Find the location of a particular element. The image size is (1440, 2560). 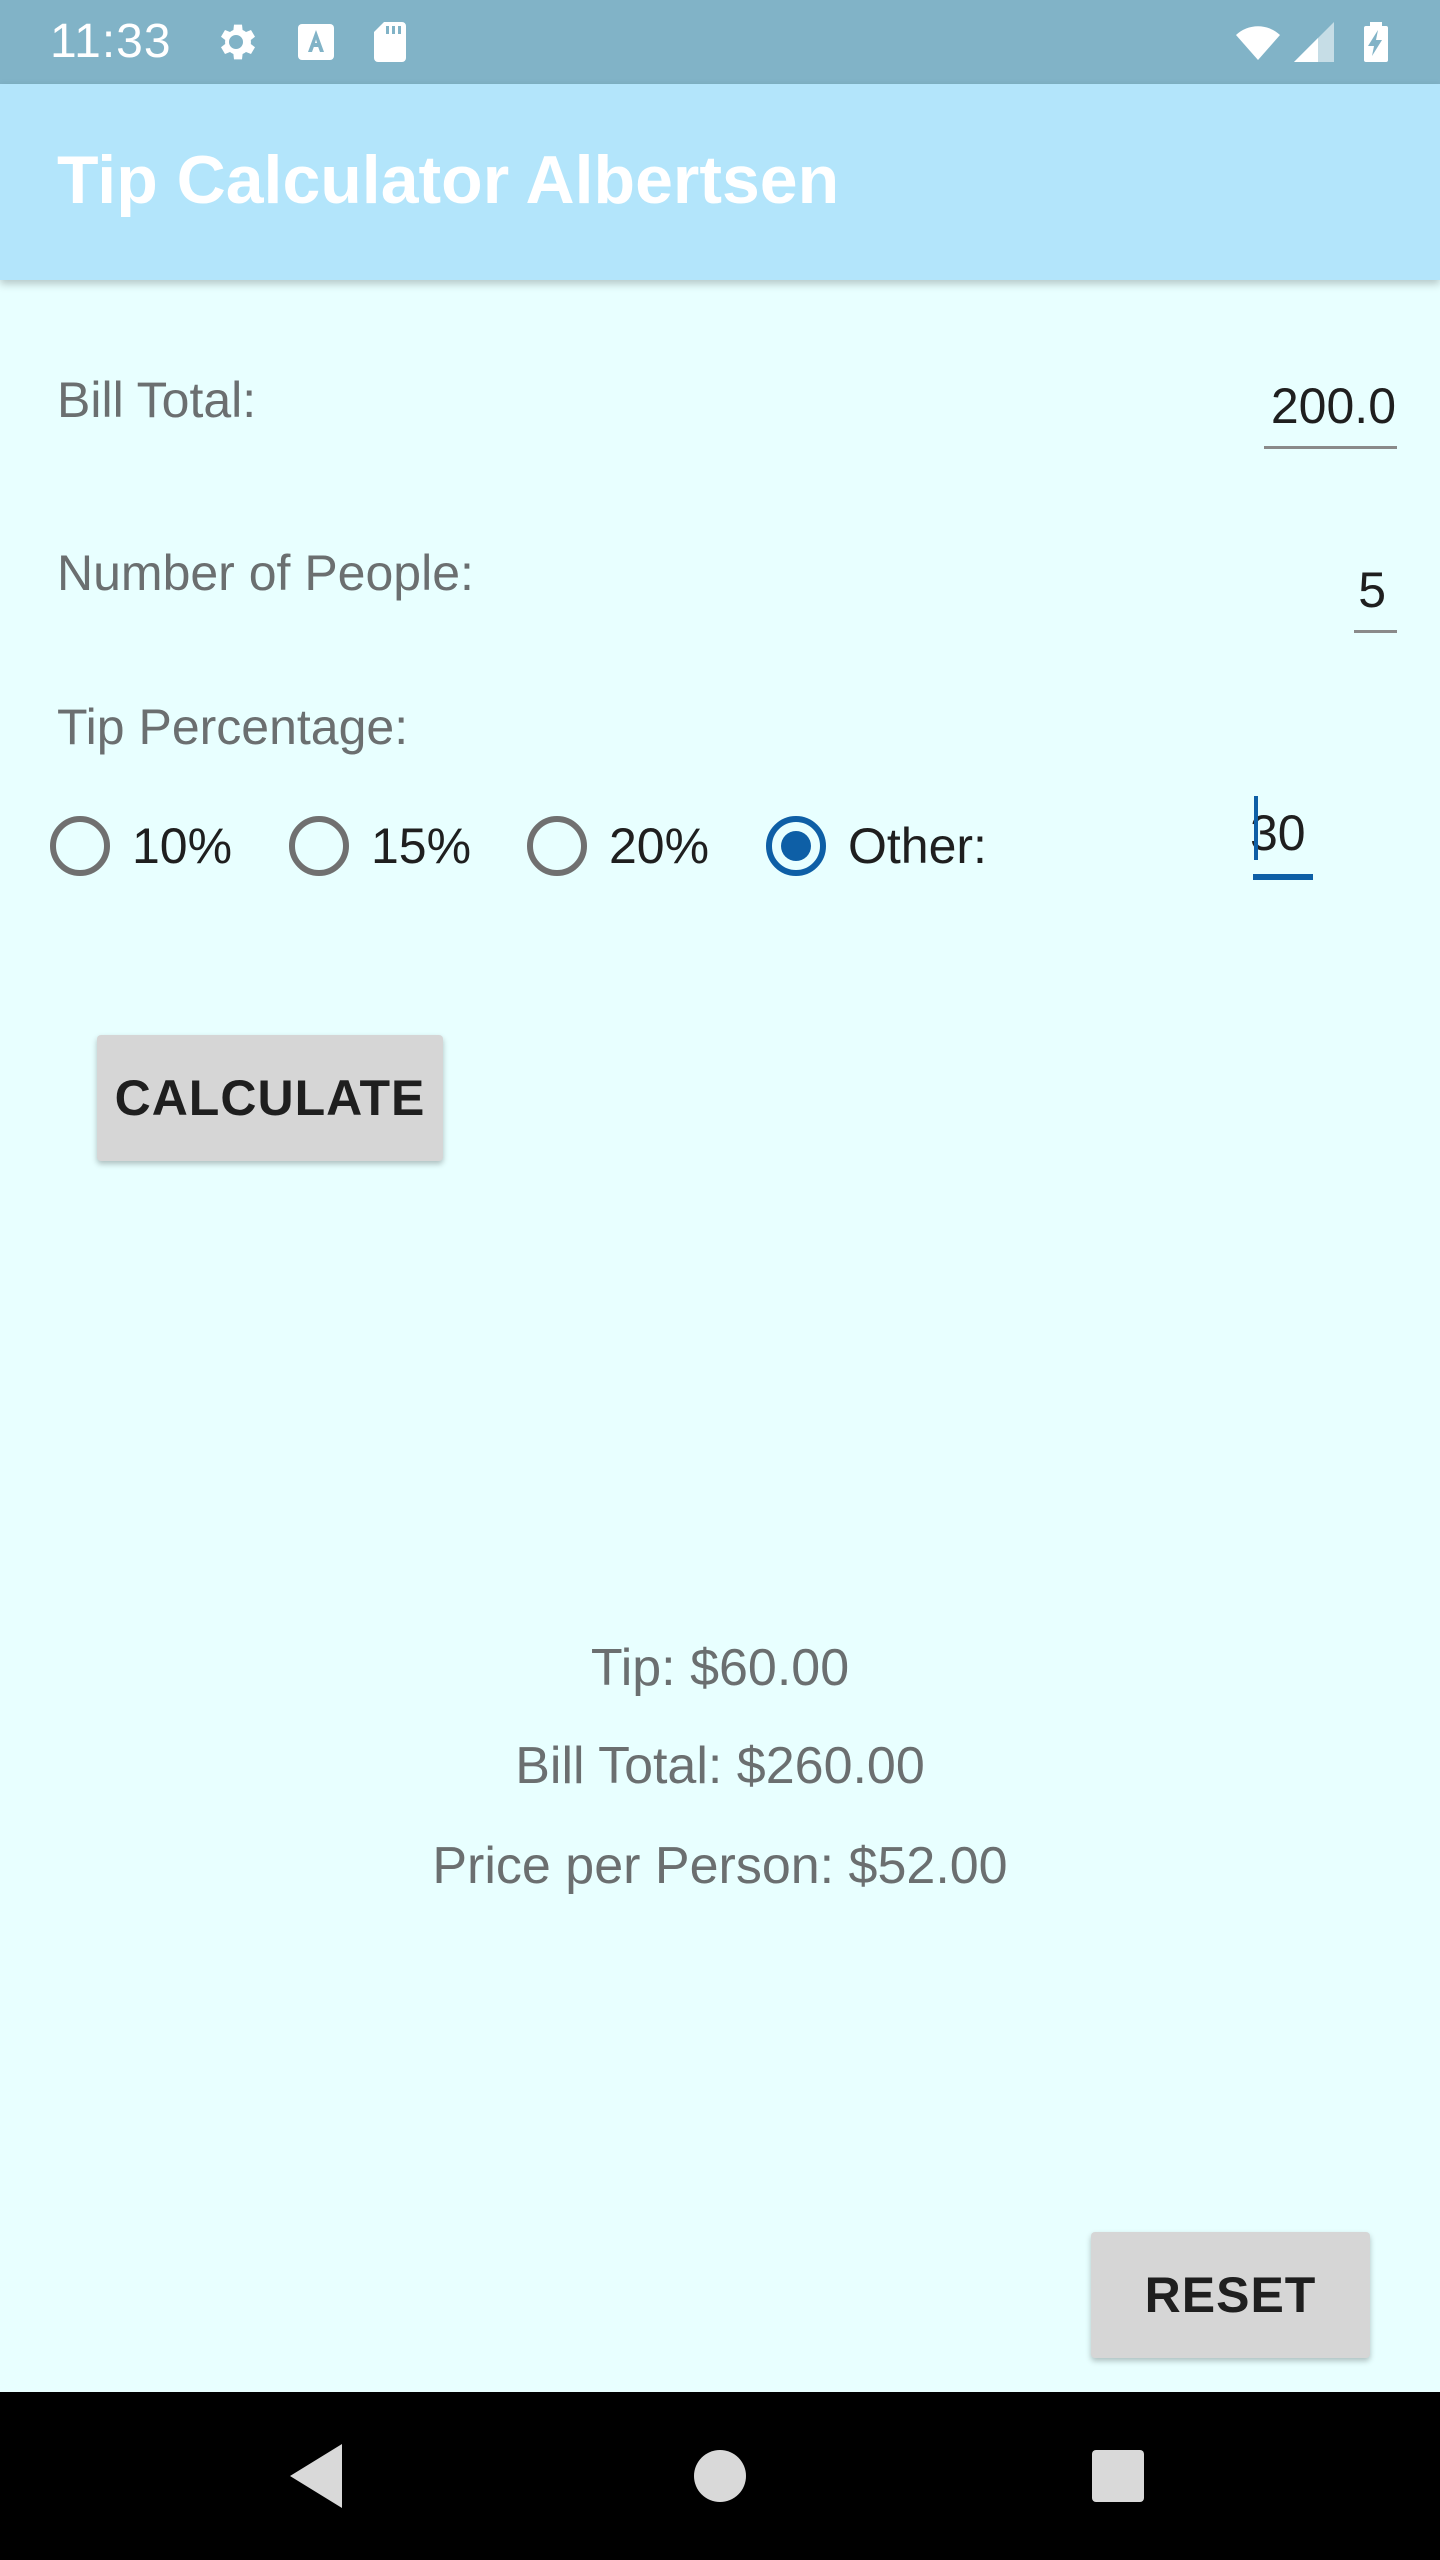

app-bar: Tip Calculator Albertsen is located at coordinates (720, 182).